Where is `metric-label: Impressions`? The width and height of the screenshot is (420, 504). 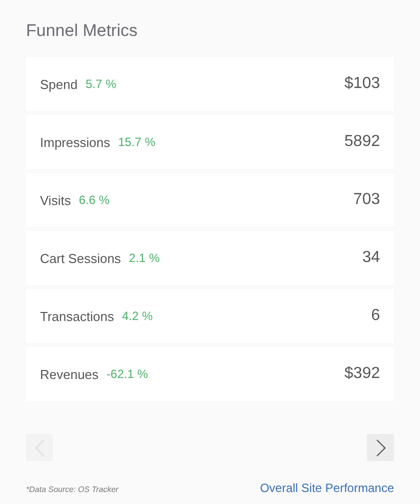 metric-label: Impressions is located at coordinates (75, 142).